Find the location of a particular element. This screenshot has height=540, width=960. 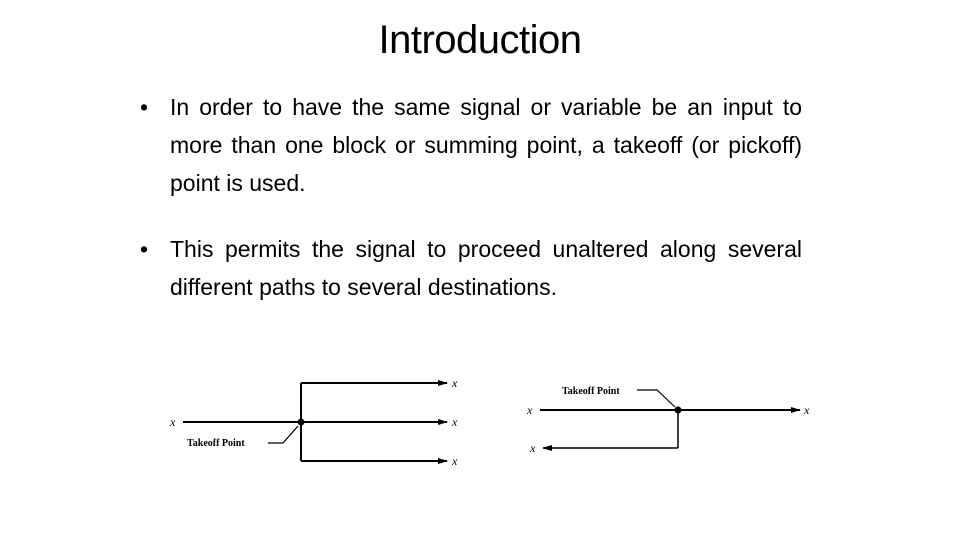

left-takeoff-label: Takeoff Point is located at coordinates (216, 443).